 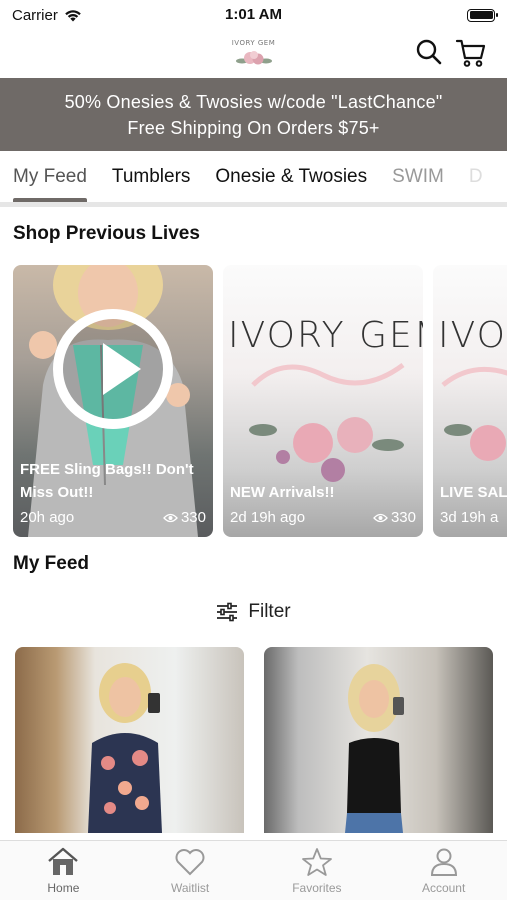 What do you see at coordinates (50, 176) in the screenshot?
I see `tab-my-feed: My Feed` at bounding box center [50, 176].